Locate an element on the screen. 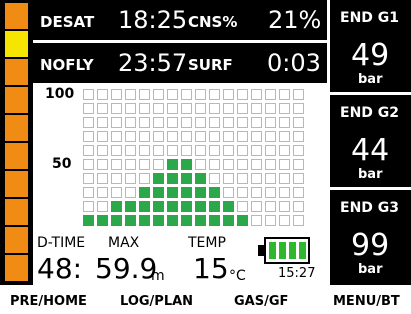 The height and width of the screenshot is (314, 411). pre-home-button: PRE/HOME is located at coordinates (48, 301).